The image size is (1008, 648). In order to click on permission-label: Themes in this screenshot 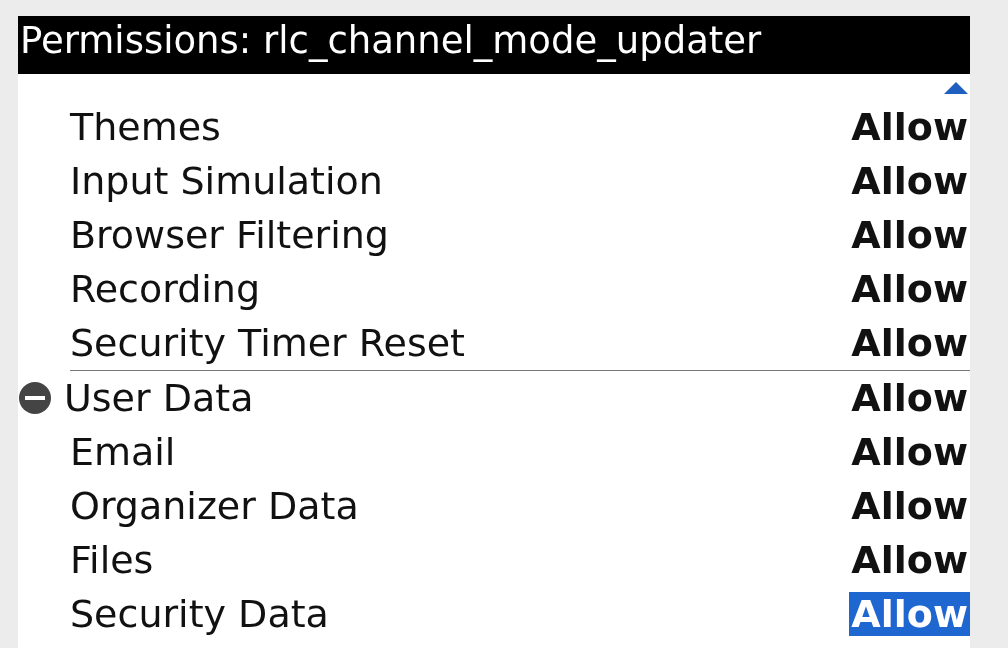, I will do `click(145, 127)`.